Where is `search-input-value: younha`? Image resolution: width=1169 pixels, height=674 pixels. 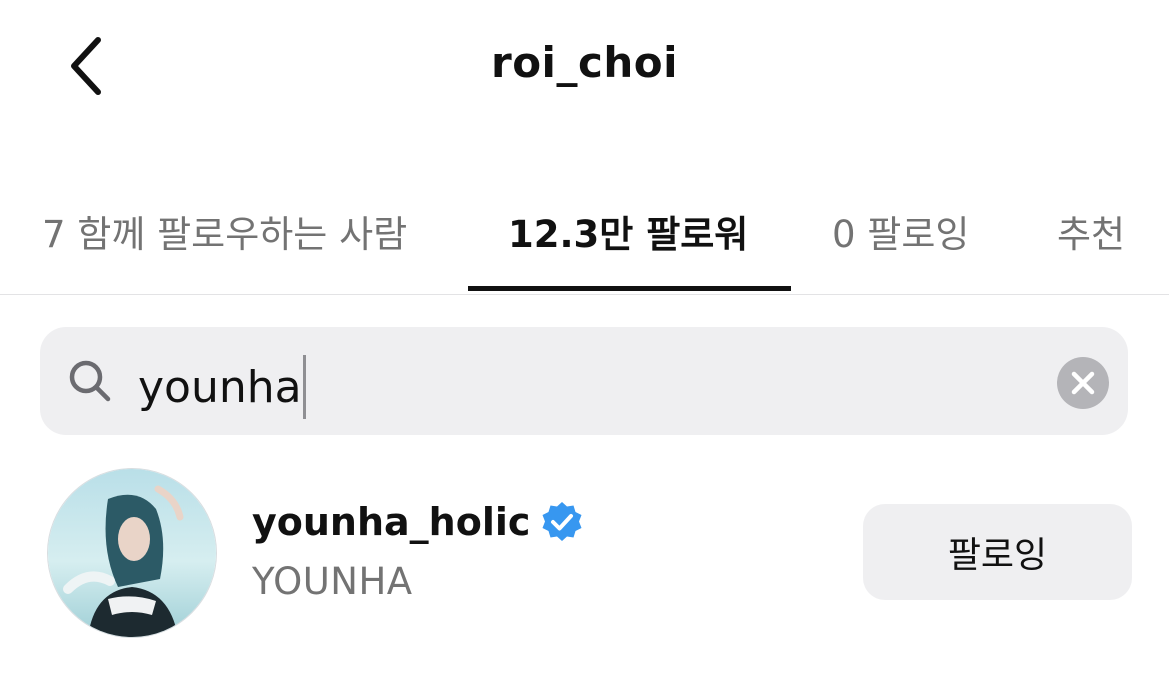 search-input-value: younha is located at coordinates (220, 387).